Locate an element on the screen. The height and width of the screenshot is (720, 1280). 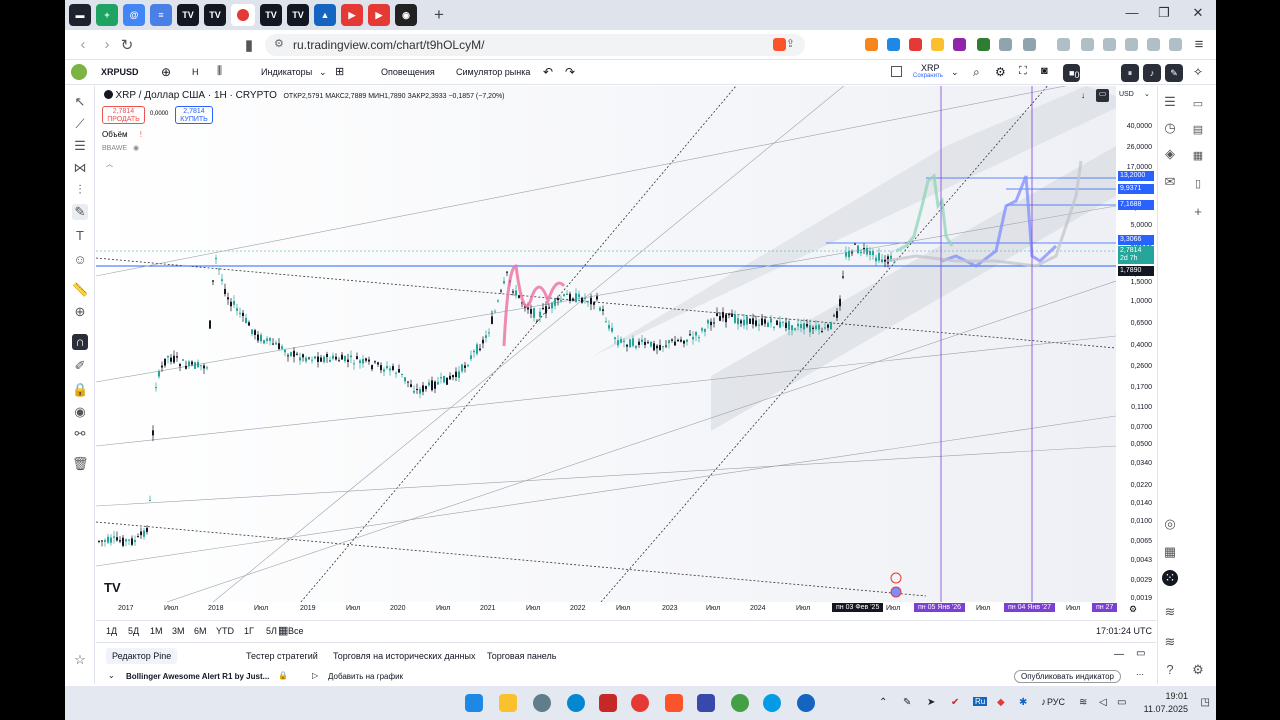
tab-tradingview-5: TV is located at coordinates (298, 15).